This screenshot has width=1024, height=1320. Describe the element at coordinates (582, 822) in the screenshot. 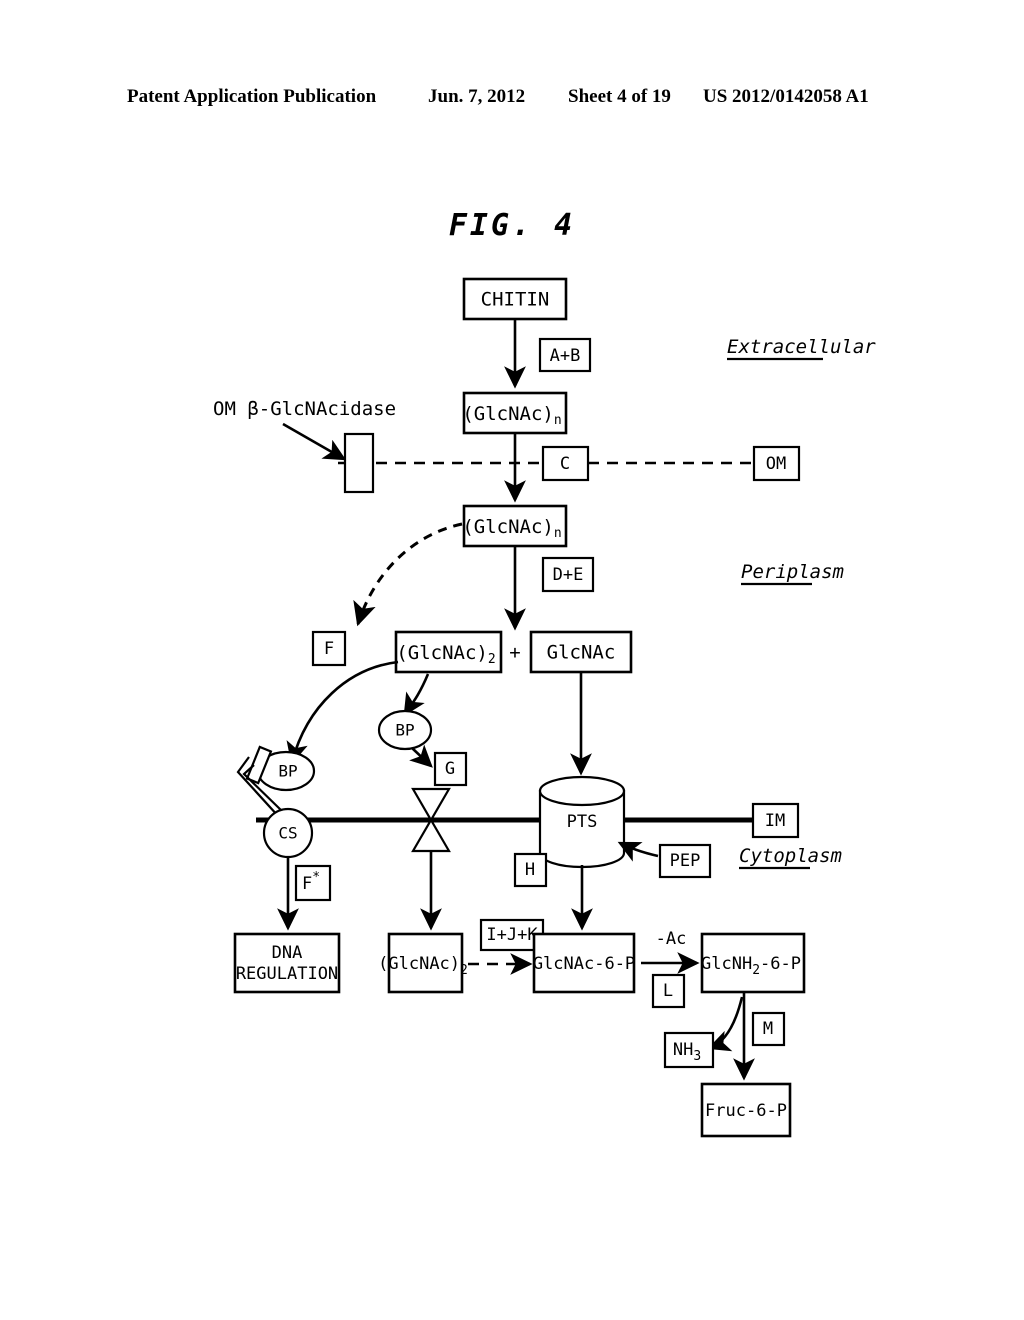

I see `pts-system-label: PTS` at that location.